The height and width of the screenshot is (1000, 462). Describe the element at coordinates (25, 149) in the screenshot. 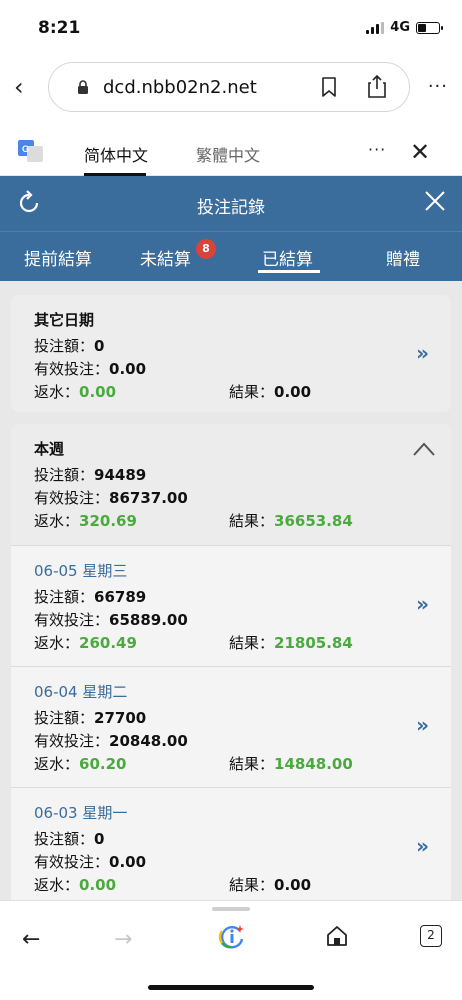

I see `svg-text: G` at that location.